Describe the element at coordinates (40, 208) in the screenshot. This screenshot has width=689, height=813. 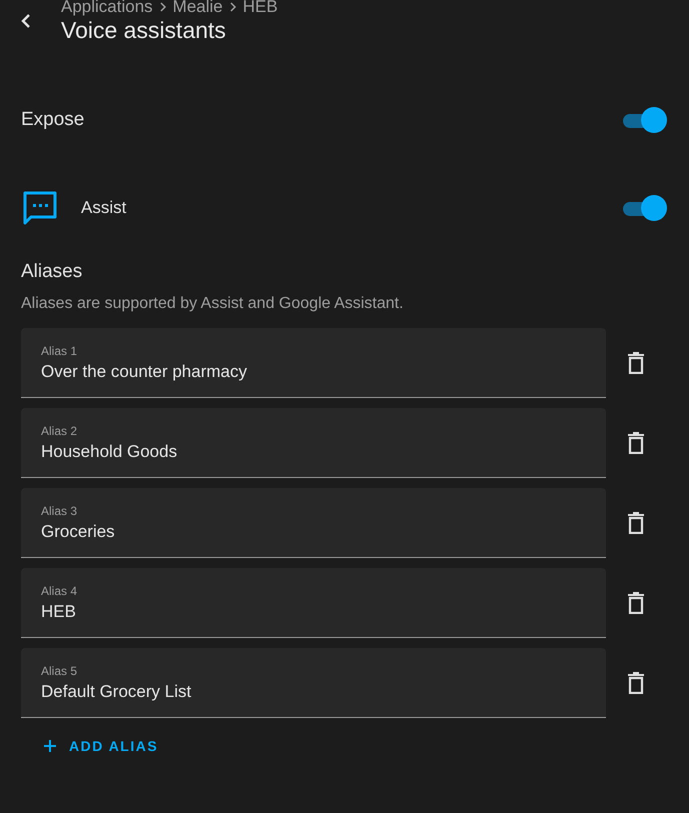
I see `chat-icon` at that location.